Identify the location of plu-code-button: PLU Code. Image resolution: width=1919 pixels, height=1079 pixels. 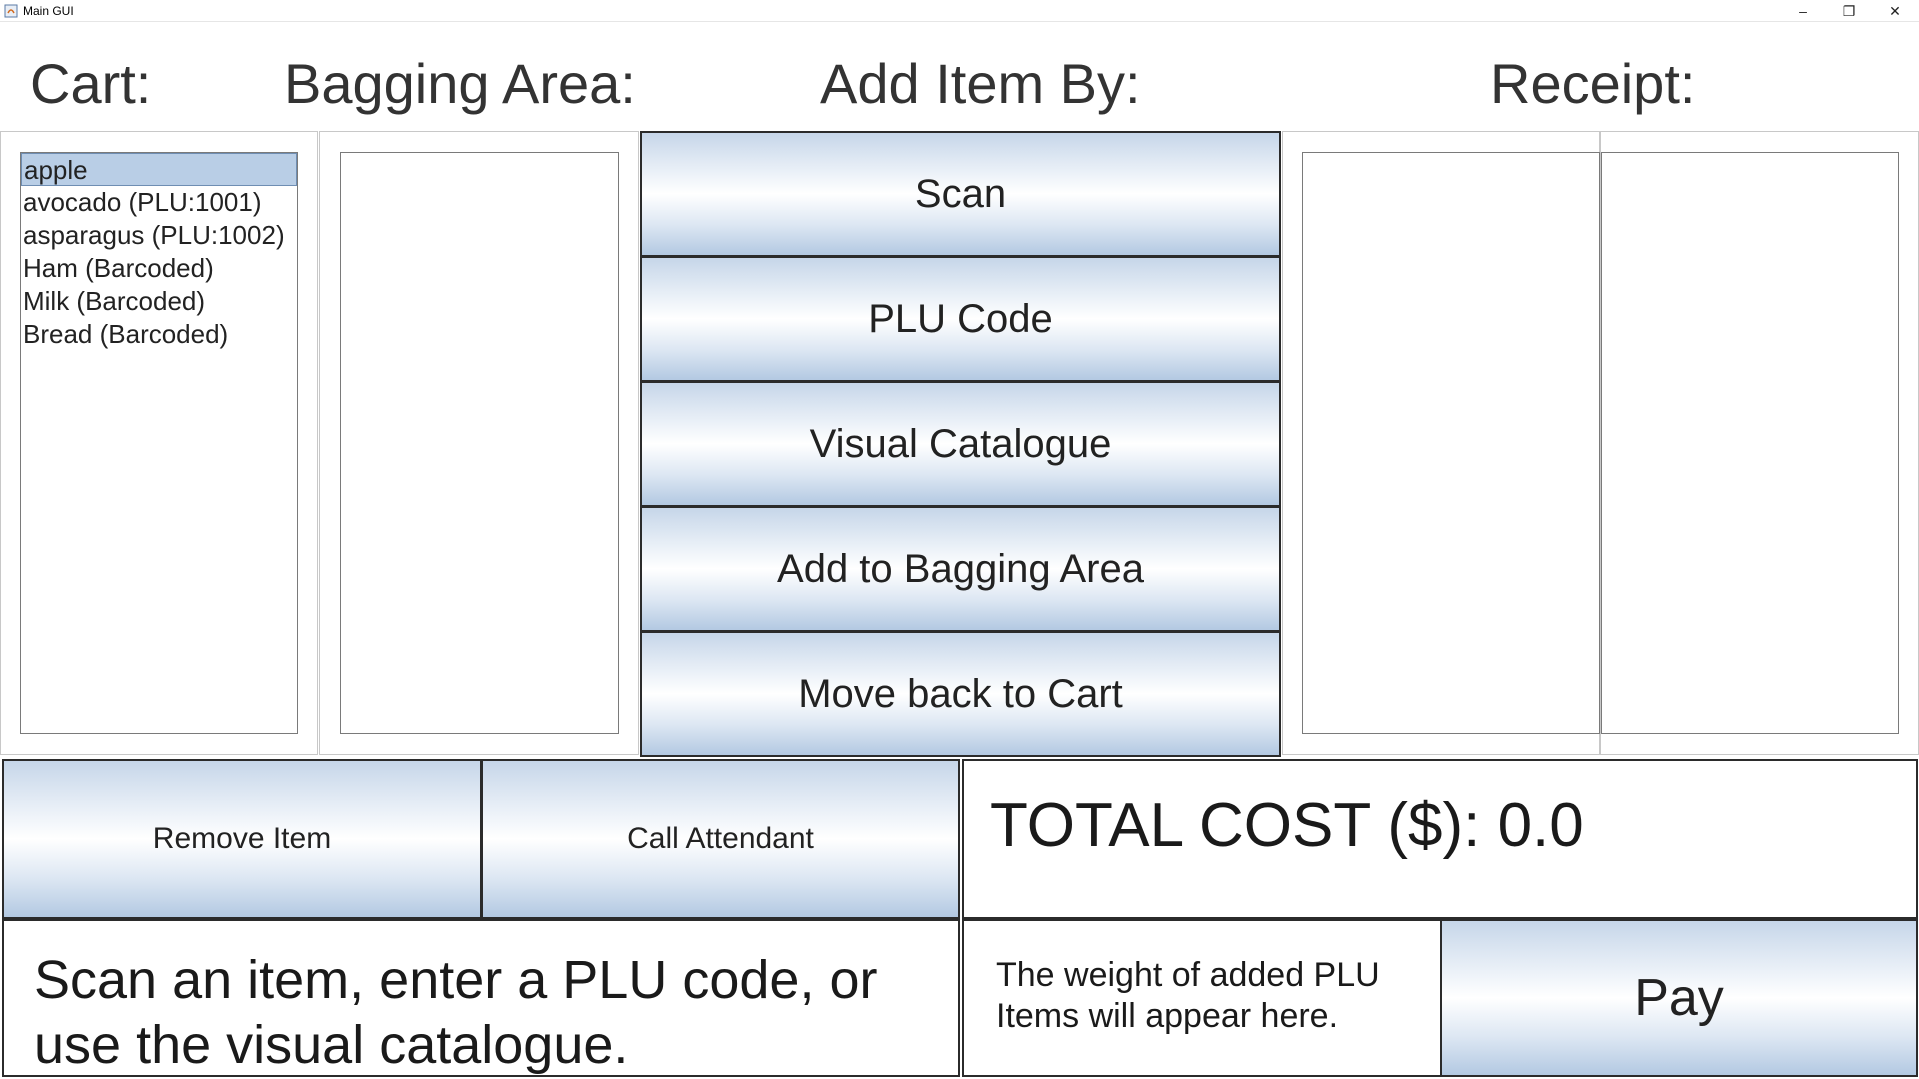
(960, 319).